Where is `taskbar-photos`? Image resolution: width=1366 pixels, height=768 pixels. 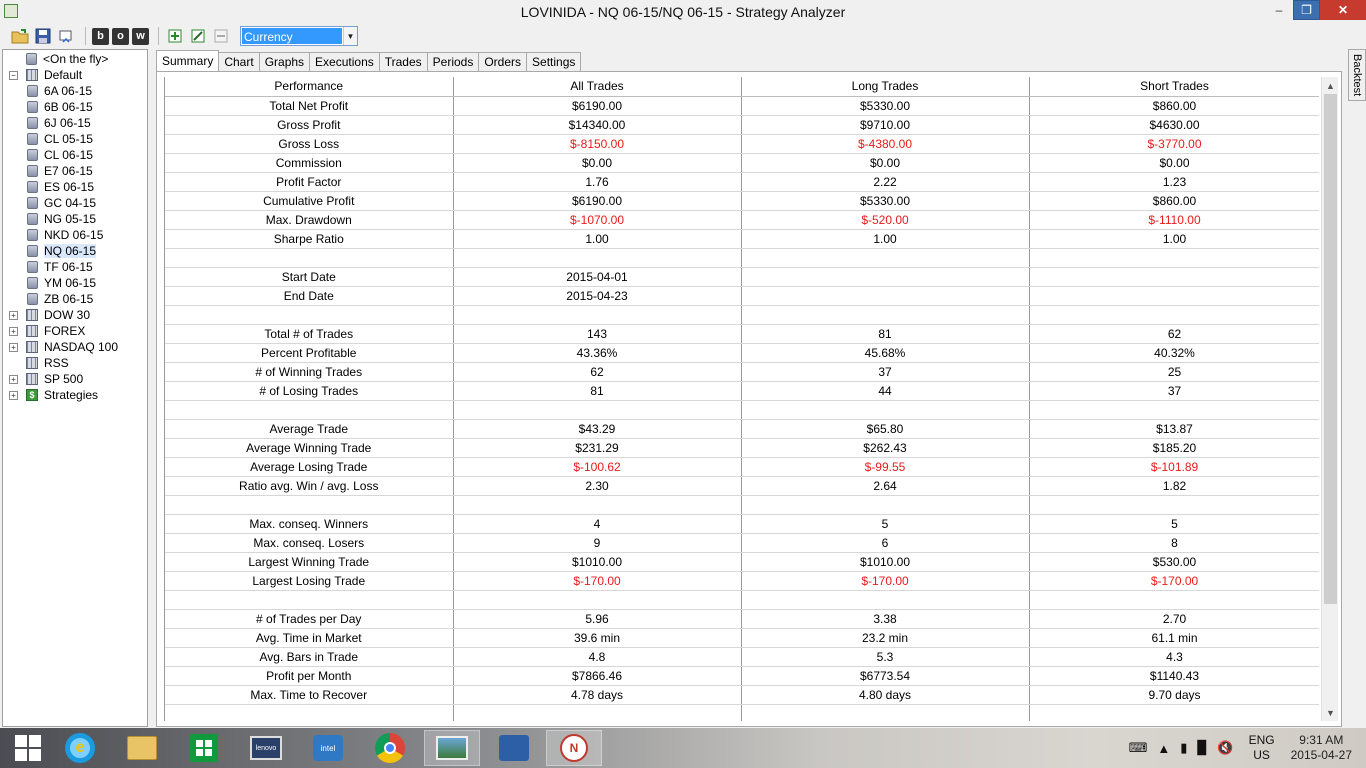
taskbar-photos is located at coordinates (452, 748).